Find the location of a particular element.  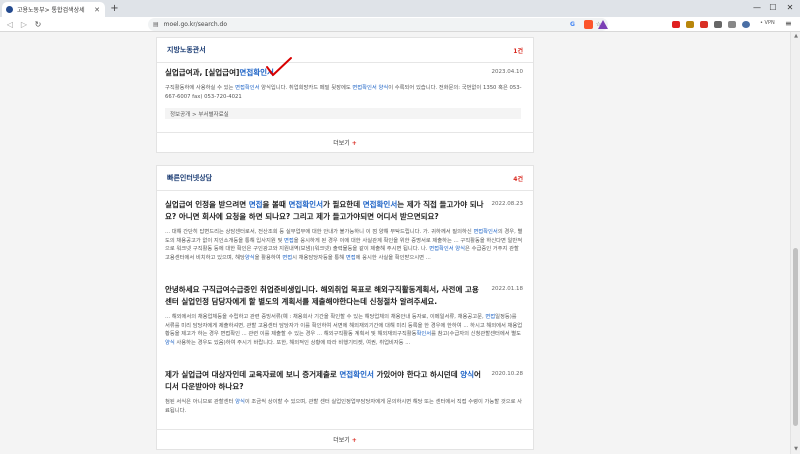

profile-avatar-icon is located at coordinates (746, 24).